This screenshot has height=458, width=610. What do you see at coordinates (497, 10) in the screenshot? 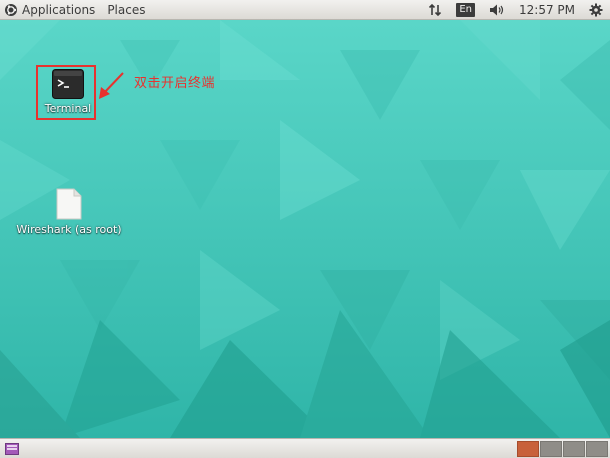
I see `volume-icon` at bounding box center [497, 10].